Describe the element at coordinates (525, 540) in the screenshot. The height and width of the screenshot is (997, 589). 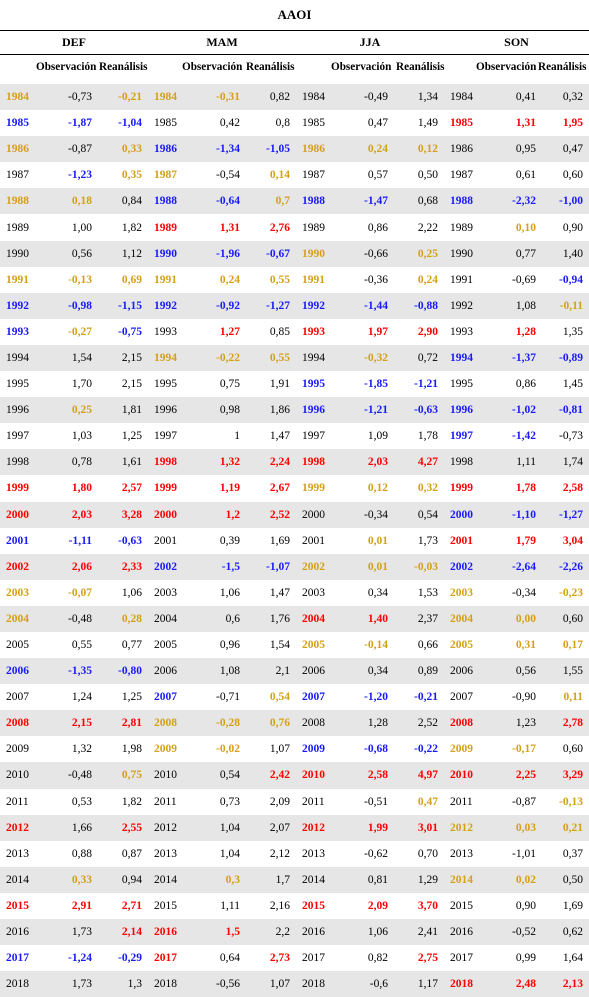
I see `son-observation-cell: 1,79` at that location.